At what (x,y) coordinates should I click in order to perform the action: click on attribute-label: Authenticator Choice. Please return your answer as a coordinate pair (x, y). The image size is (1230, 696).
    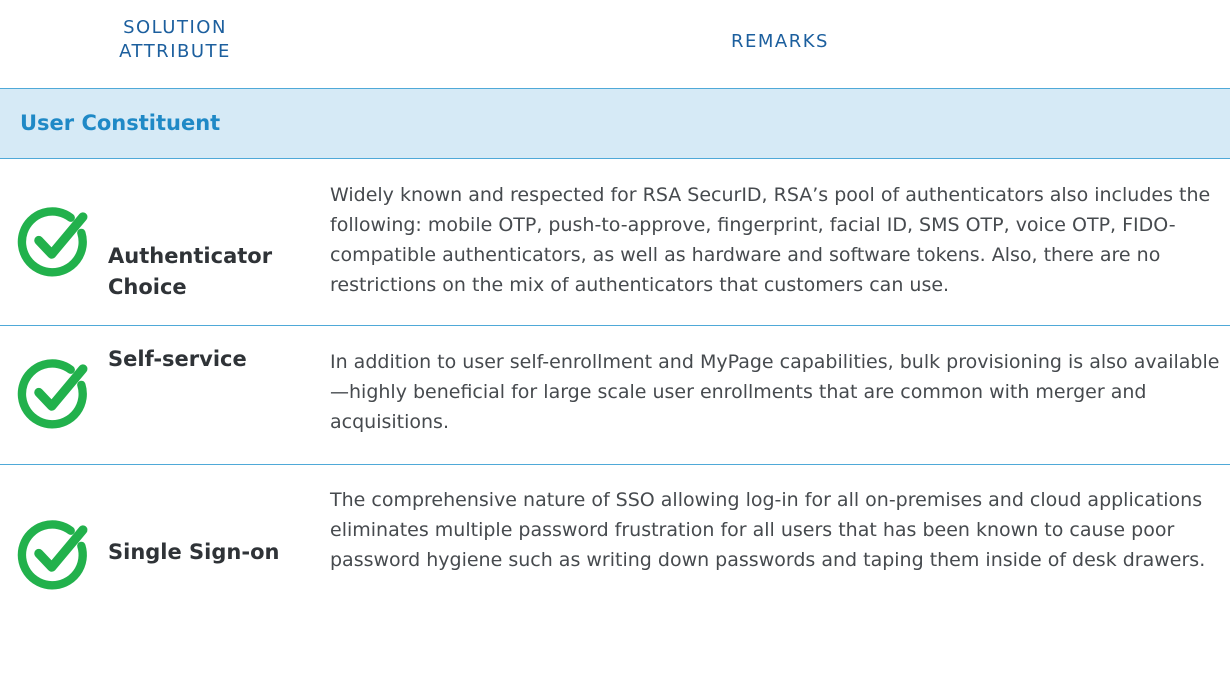
    Looking at the image, I should click on (190, 271).